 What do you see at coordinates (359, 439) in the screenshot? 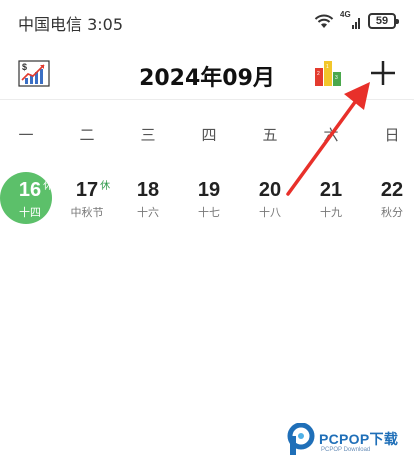
I see `watermark-brand: PCPOP下载` at bounding box center [359, 439].